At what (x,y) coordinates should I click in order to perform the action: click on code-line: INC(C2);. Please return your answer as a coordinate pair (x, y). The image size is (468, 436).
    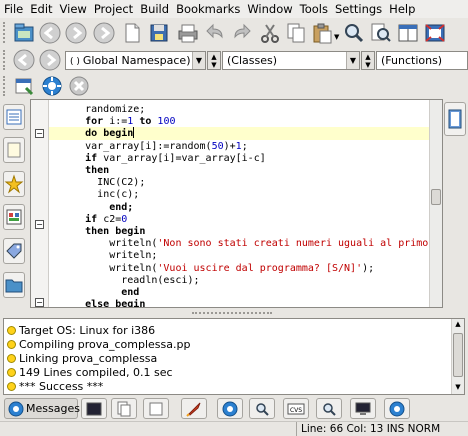
    Looking at the image, I should click on (241, 182).